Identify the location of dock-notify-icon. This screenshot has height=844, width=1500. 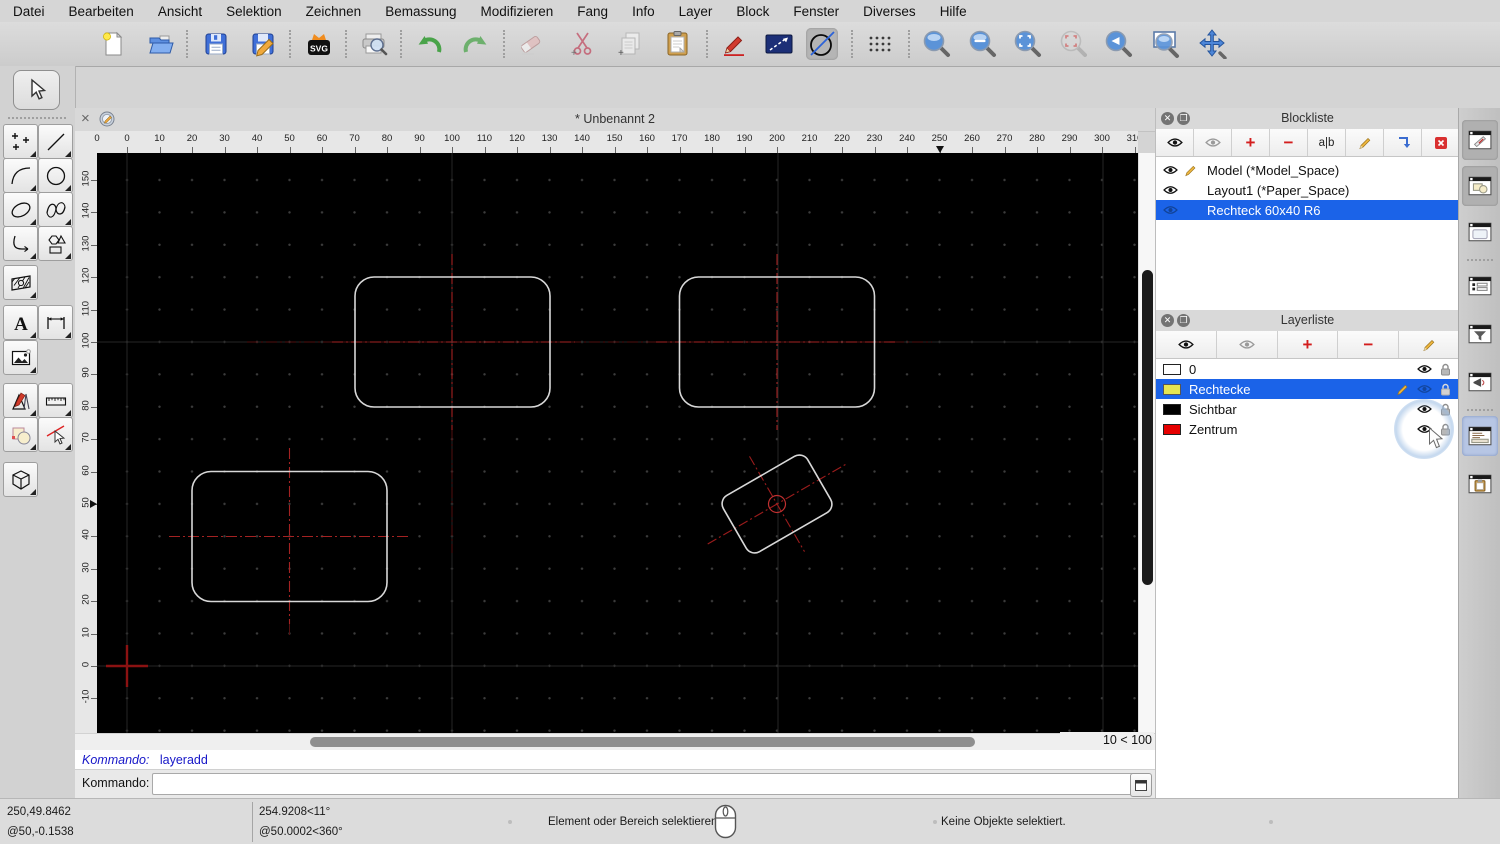
(1480, 382).